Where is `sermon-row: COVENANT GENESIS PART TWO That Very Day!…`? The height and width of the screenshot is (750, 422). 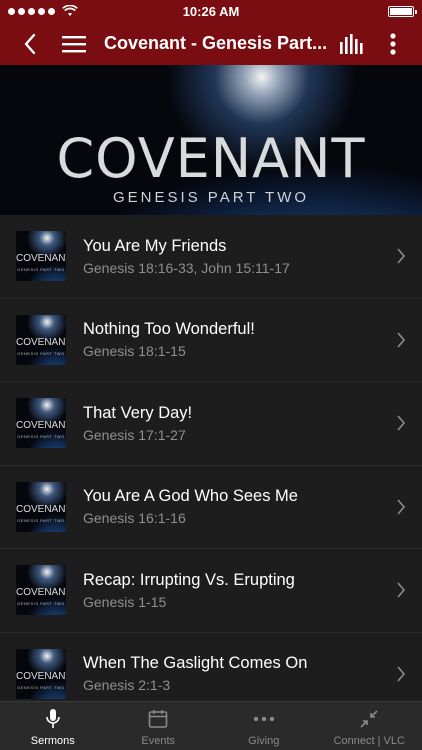 sermon-row: COVENANT GENESIS PART TWO That Very Day!… is located at coordinates (211, 424).